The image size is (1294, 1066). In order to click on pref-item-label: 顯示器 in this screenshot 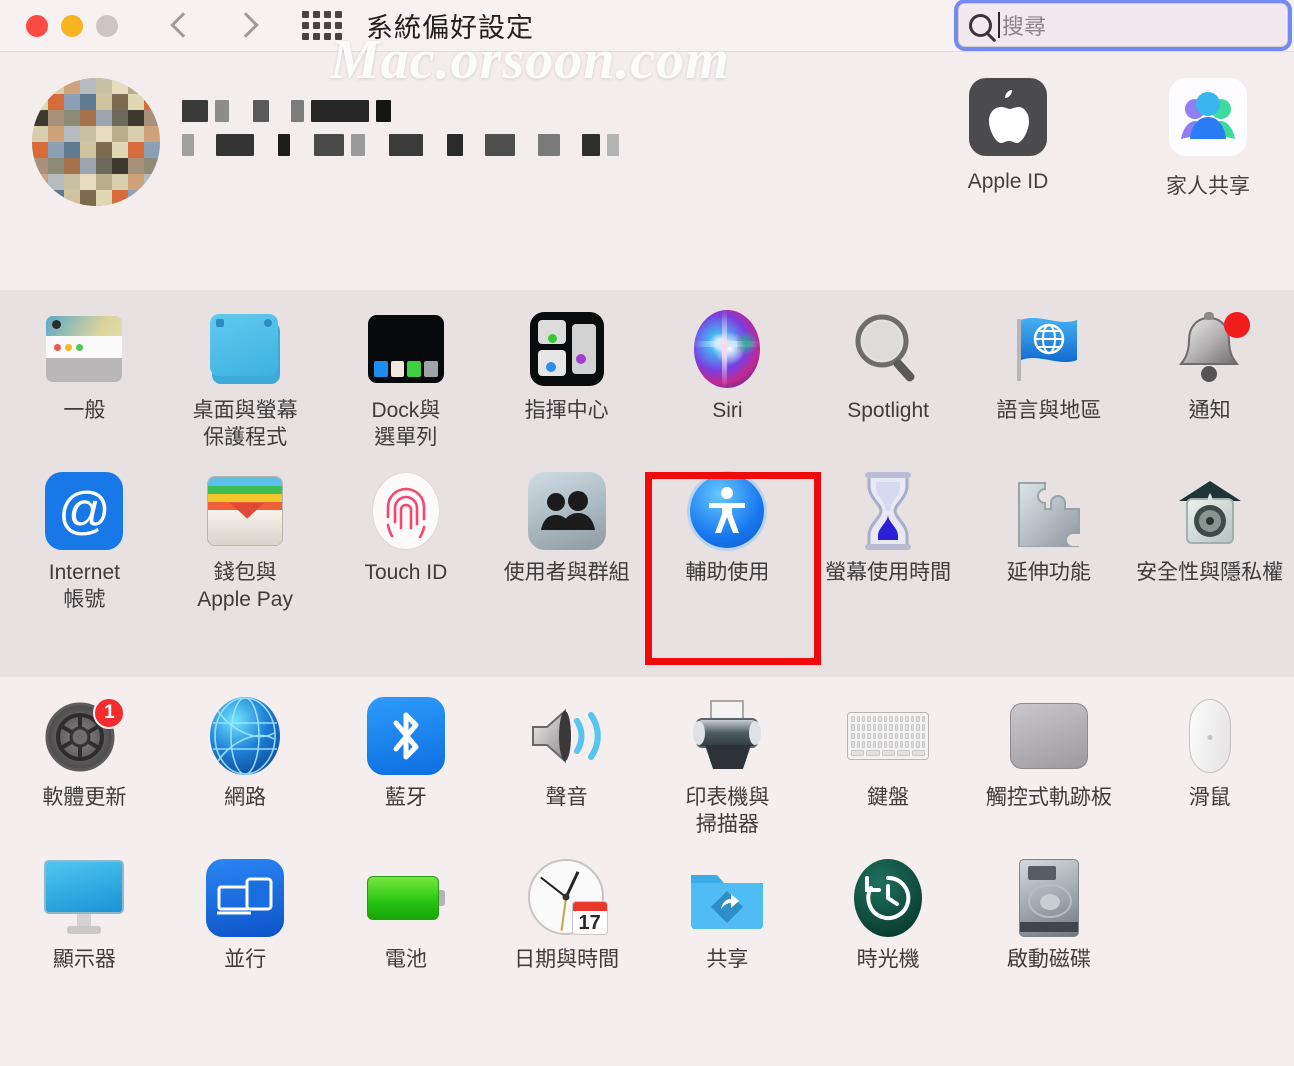, I will do `click(84, 959)`.